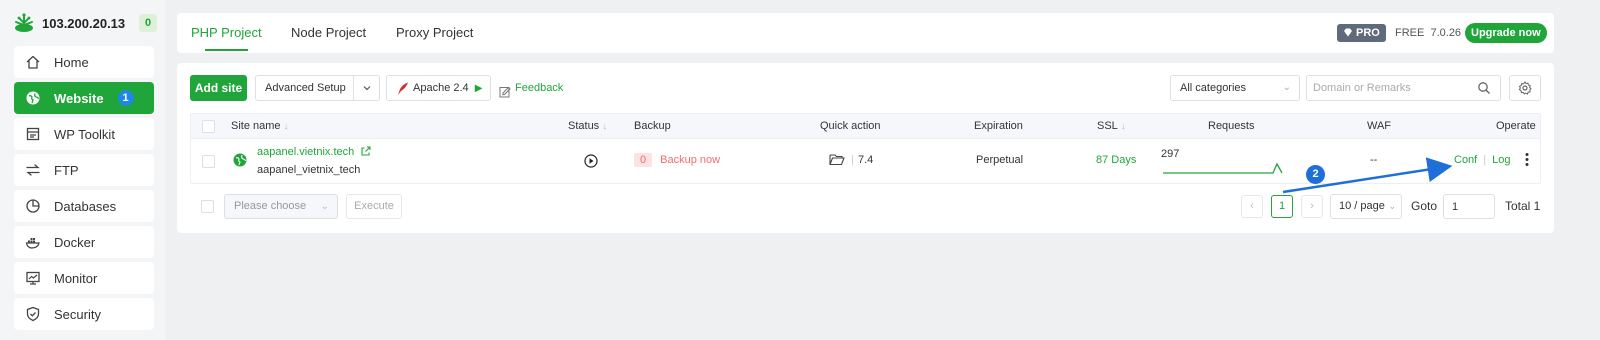 This screenshot has width=1600, height=340. What do you see at coordinates (66, 170) in the screenshot?
I see `sidebar-item-label: FTP` at bounding box center [66, 170].